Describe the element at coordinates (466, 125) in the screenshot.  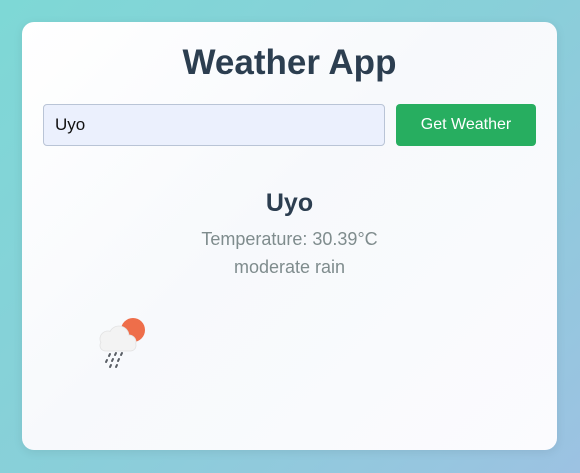
I see `get-weather-button: Get Weather` at that location.